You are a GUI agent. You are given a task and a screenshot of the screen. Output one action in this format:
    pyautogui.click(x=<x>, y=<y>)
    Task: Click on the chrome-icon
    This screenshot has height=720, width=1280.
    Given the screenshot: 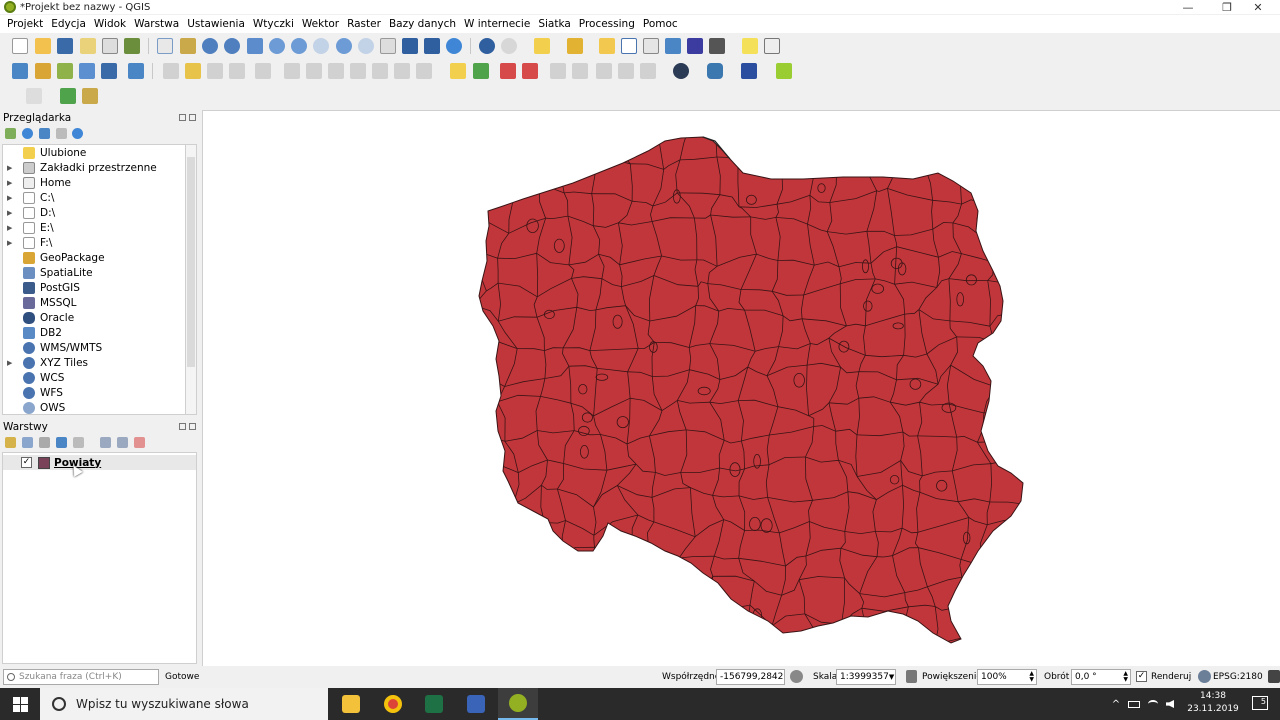 What is the action you would take?
    pyautogui.click(x=393, y=704)
    